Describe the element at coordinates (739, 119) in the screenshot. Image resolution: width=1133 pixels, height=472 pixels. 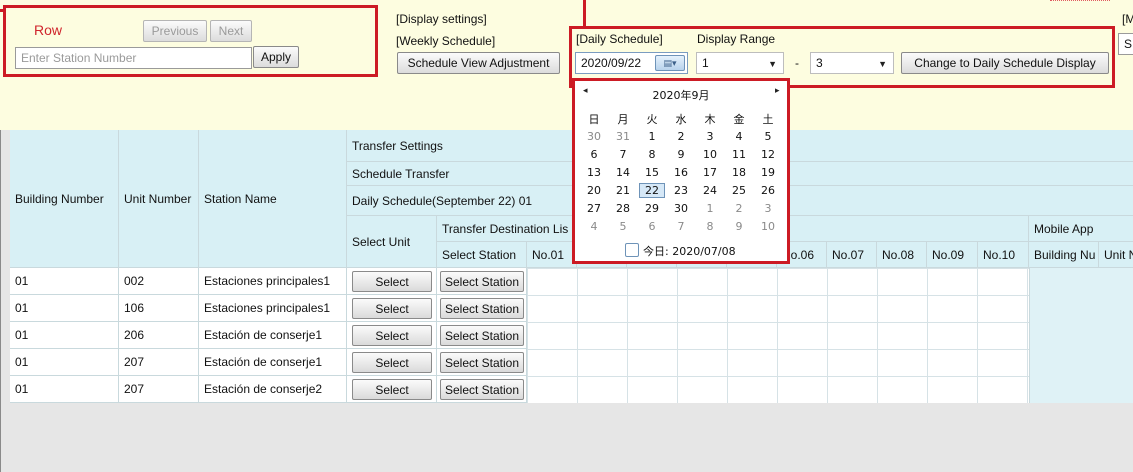
I see `calendar-weekday: 金` at that location.